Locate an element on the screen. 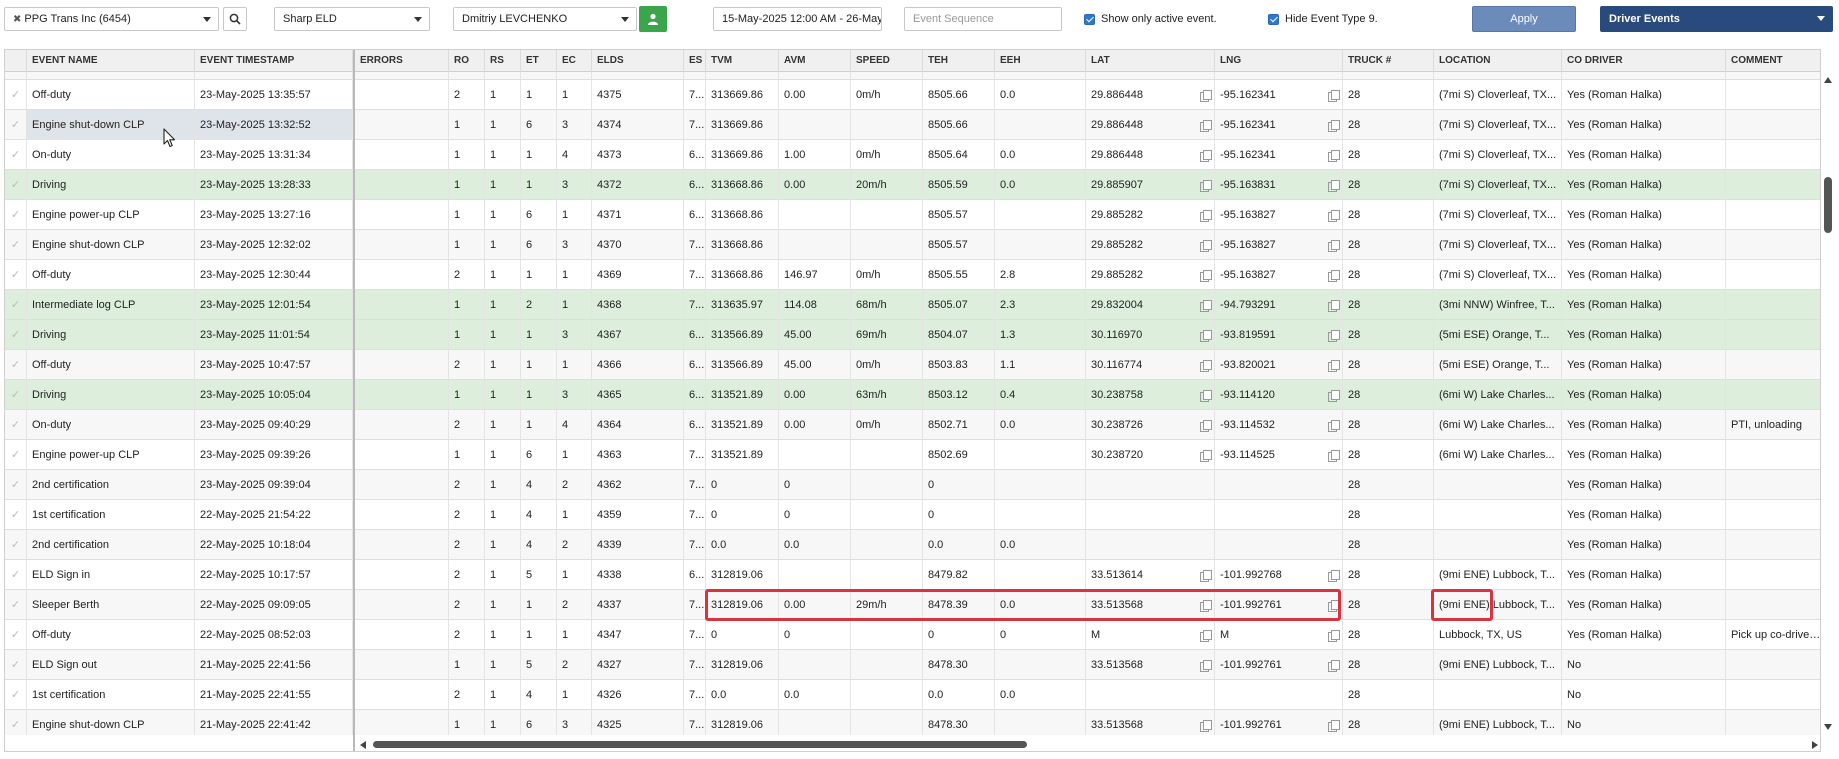 This screenshot has width=1839, height=759. column-header: EEH is located at coordinates (1040, 61).